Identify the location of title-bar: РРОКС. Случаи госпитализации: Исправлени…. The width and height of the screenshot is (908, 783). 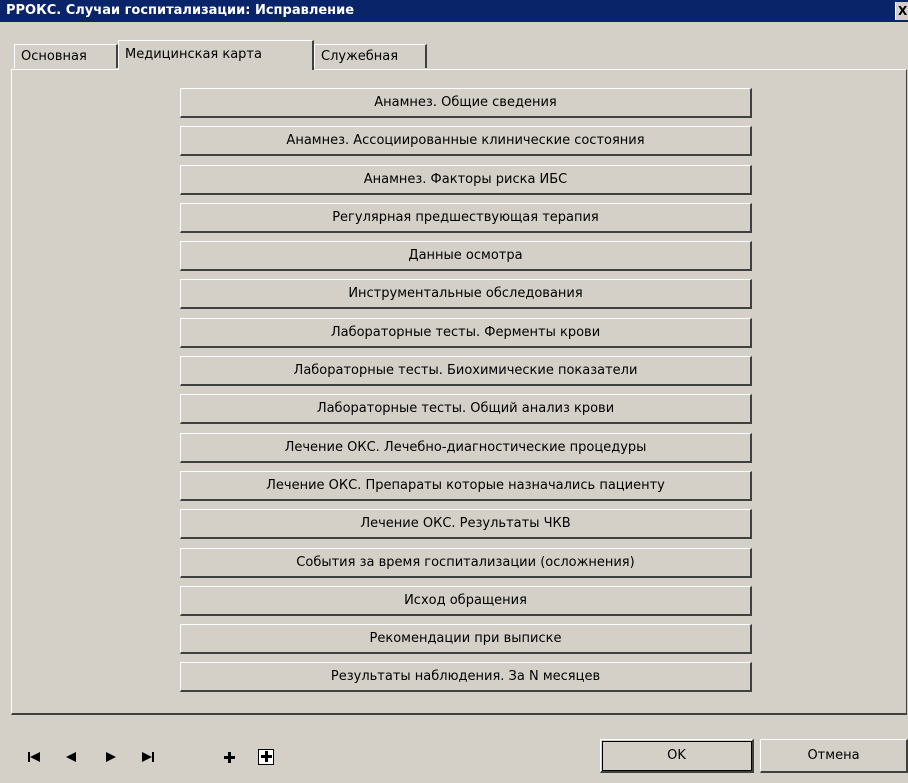
(454, 11).